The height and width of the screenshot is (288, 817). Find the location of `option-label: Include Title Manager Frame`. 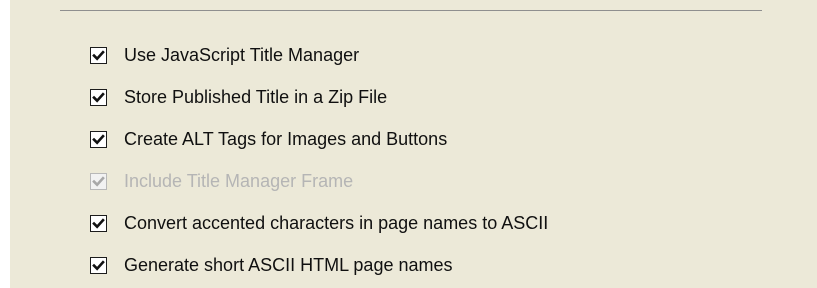

option-label: Include Title Manager Frame is located at coordinates (239, 181).